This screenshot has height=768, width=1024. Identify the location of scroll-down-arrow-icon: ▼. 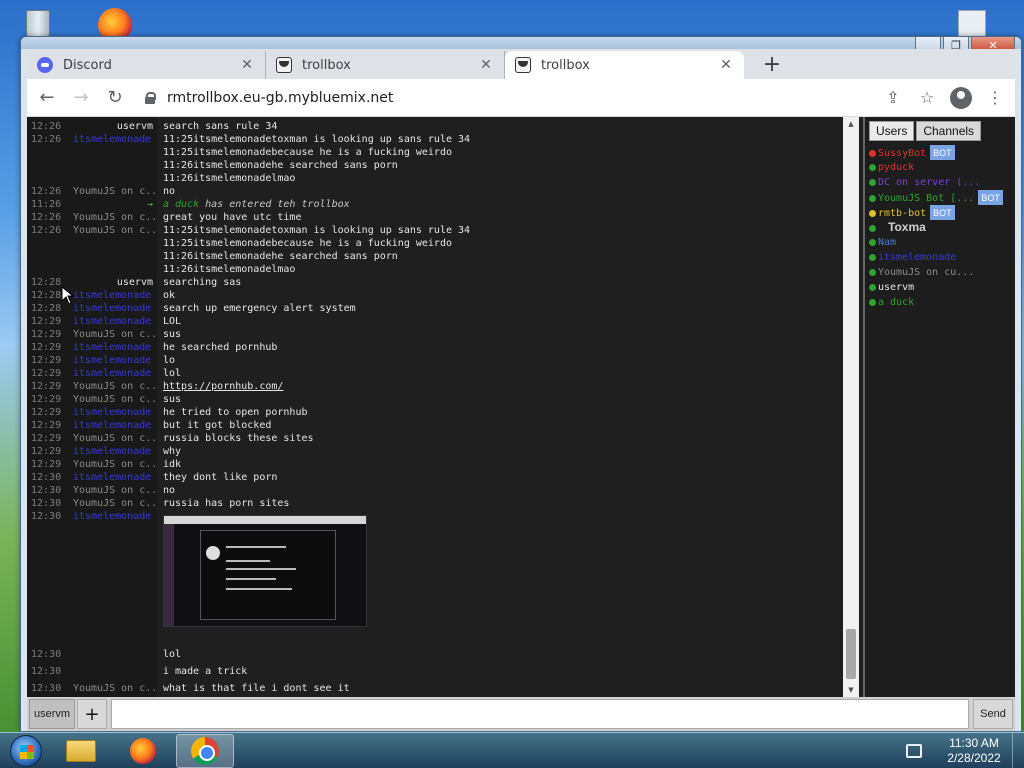
(851, 690).